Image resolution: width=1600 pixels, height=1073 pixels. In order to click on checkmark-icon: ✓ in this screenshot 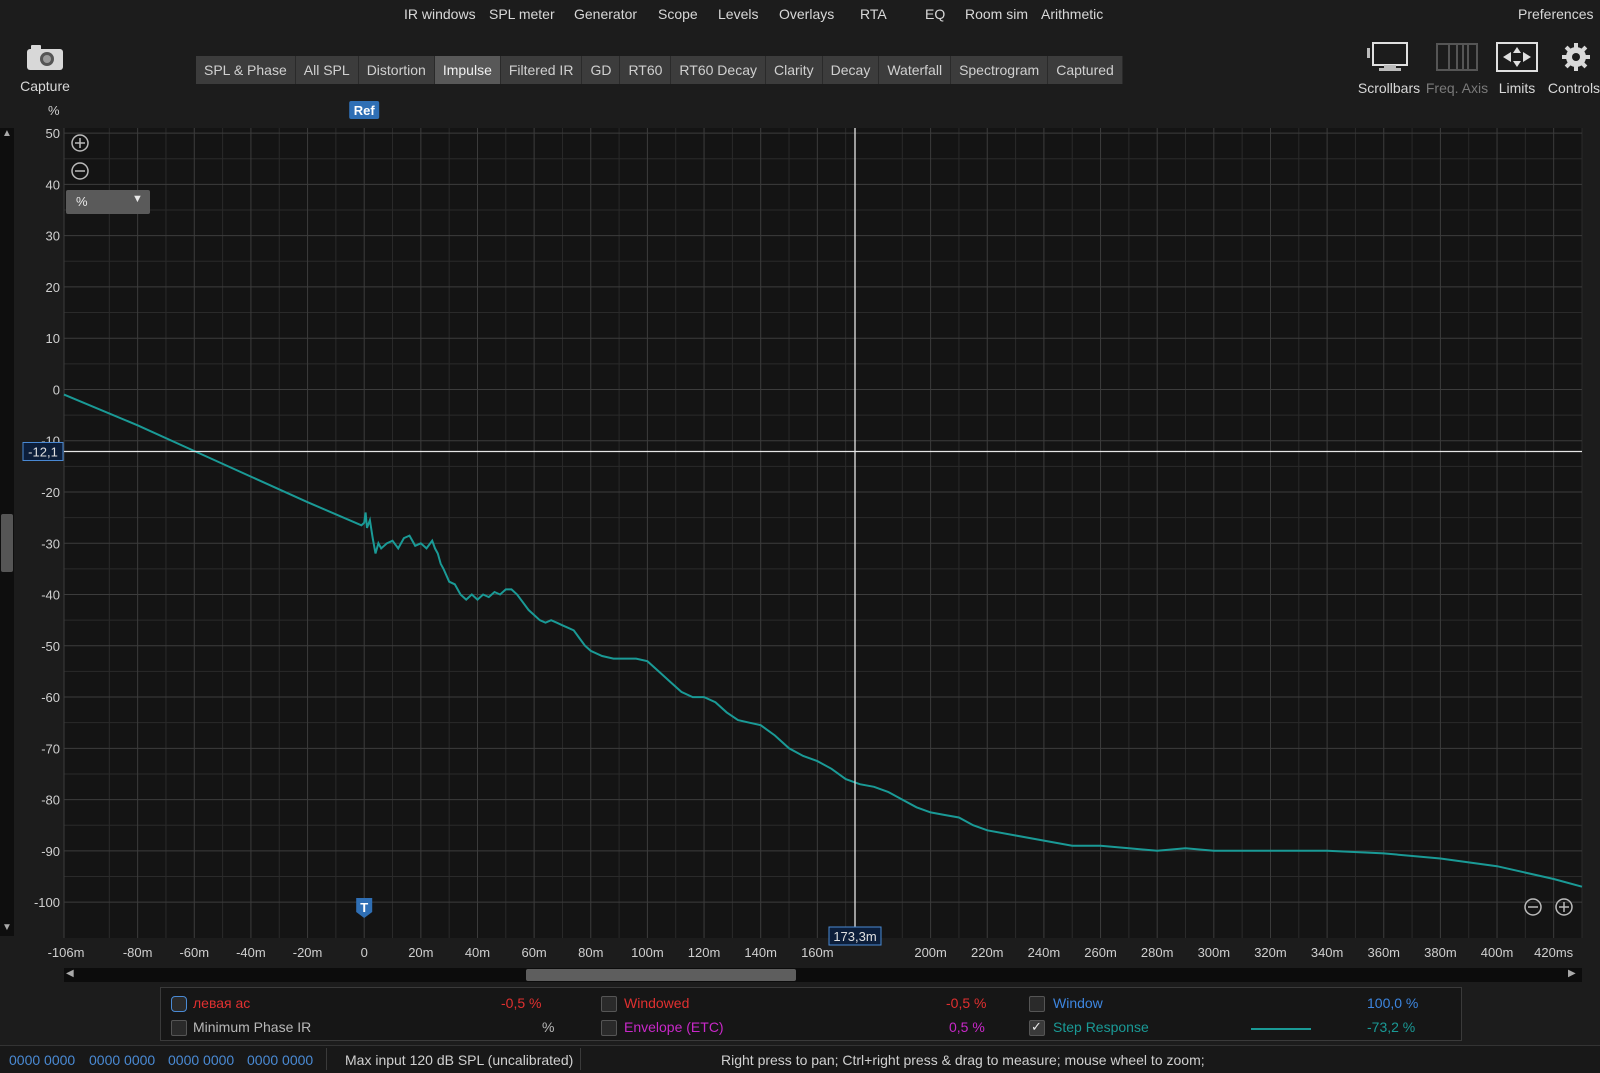, I will do `click(1036, 1026)`.